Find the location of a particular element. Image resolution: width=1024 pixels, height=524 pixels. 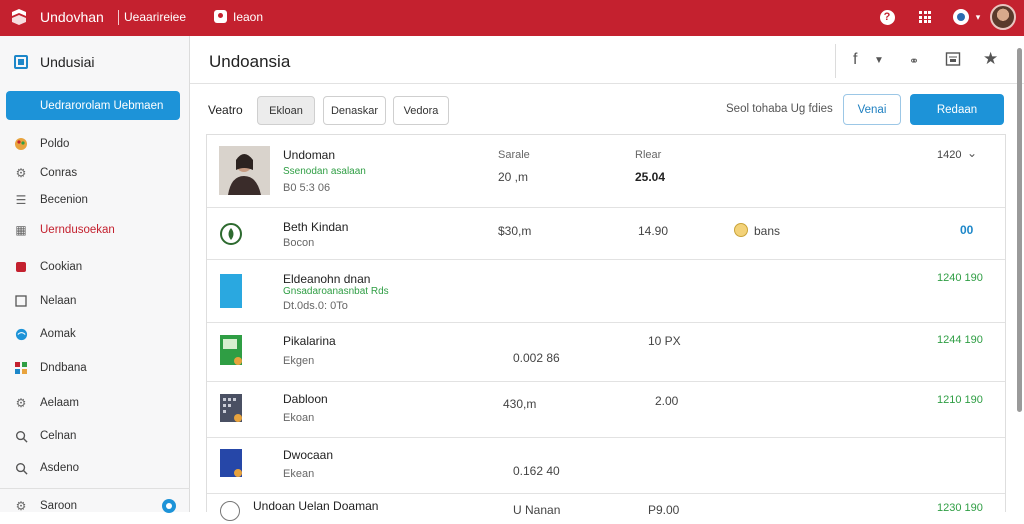

row-meta: Ekean is located at coordinates (299, 474).